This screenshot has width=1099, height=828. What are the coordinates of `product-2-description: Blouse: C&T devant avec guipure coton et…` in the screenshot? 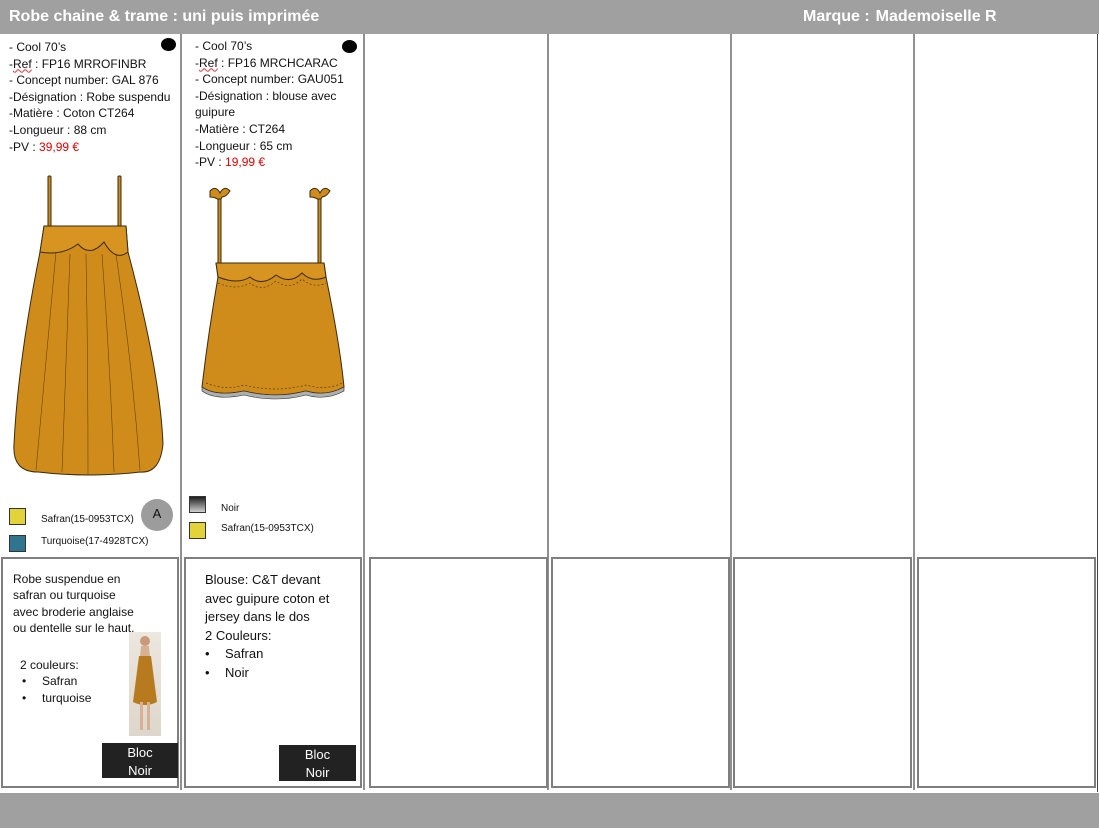 It's located at (277, 626).